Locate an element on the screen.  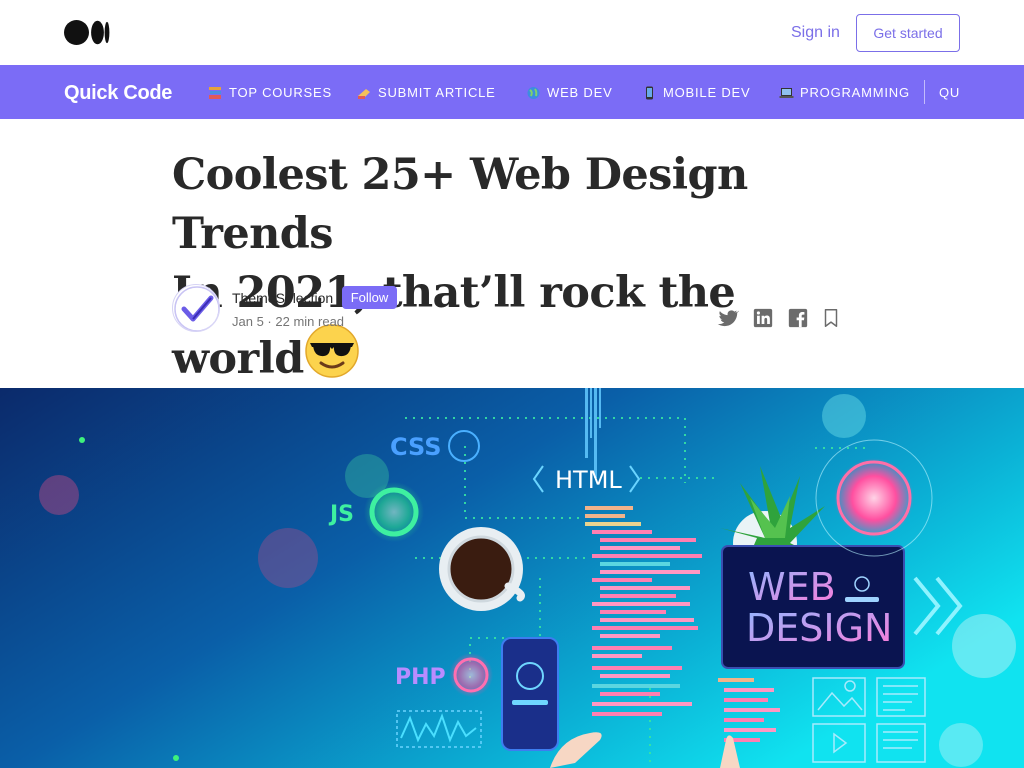
mobile-phone-icon is located at coordinates (649, 92).